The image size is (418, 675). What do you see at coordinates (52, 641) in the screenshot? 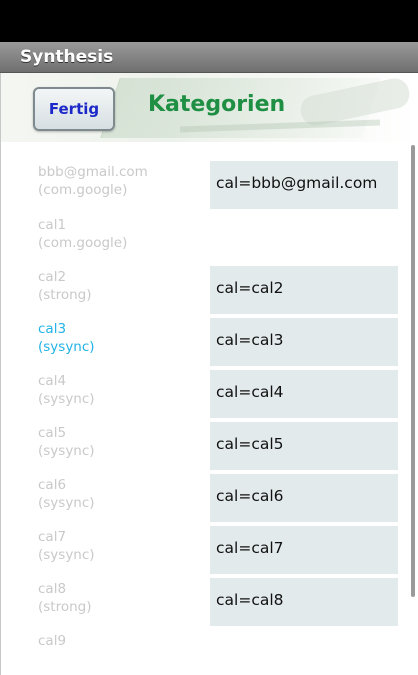
I see `calendar-name: cal9` at bounding box center [52, 641].